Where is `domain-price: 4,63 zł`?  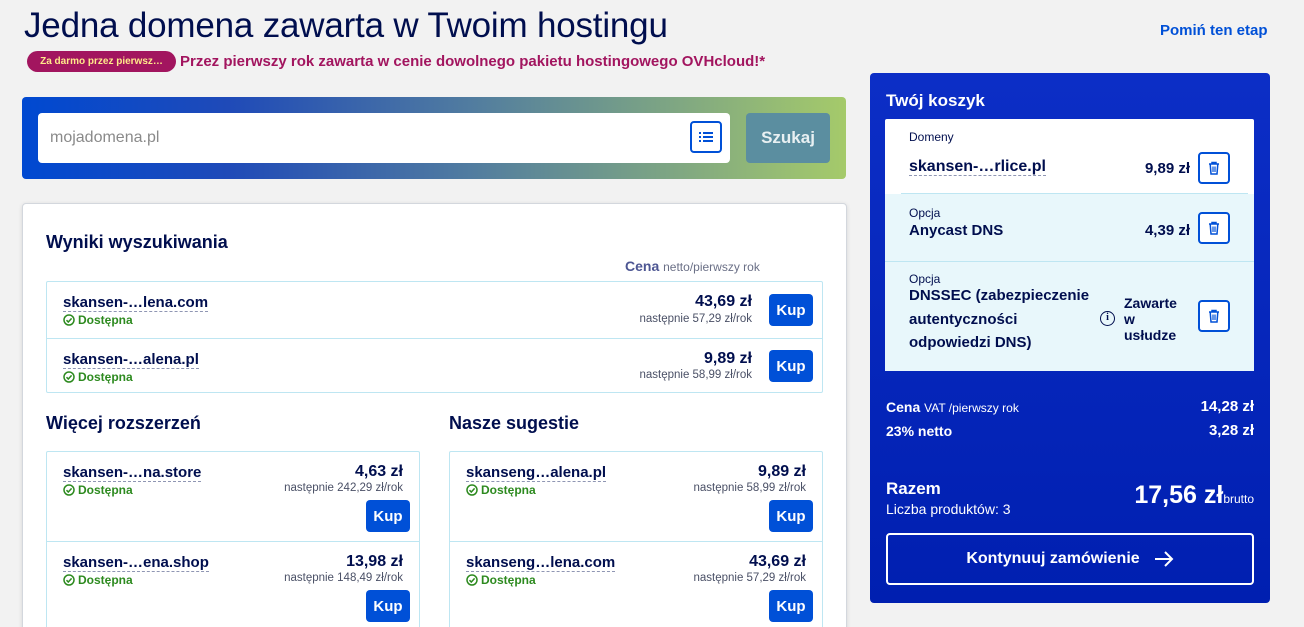
domain-price: 4,63 zł is located at coordinates (378, 471).